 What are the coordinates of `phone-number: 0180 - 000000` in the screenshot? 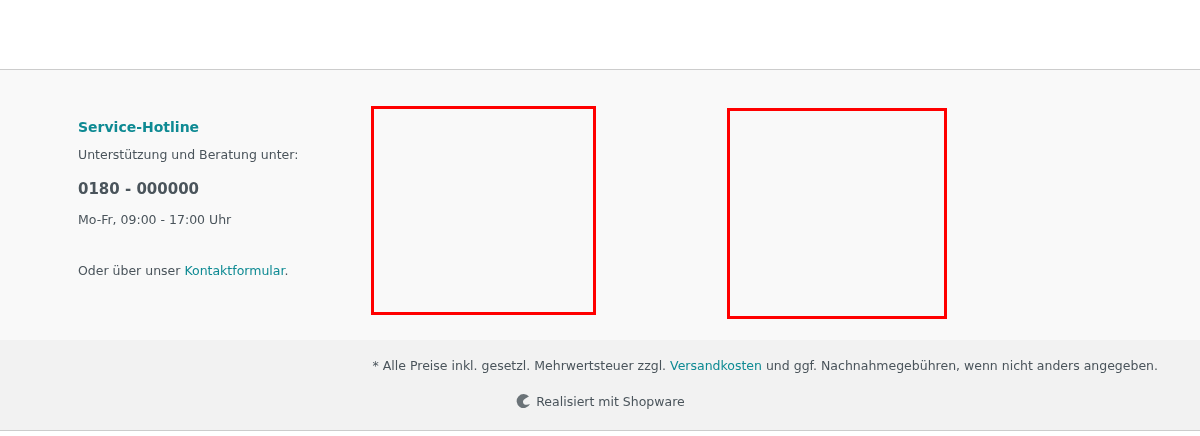 It's located at (139, 189).